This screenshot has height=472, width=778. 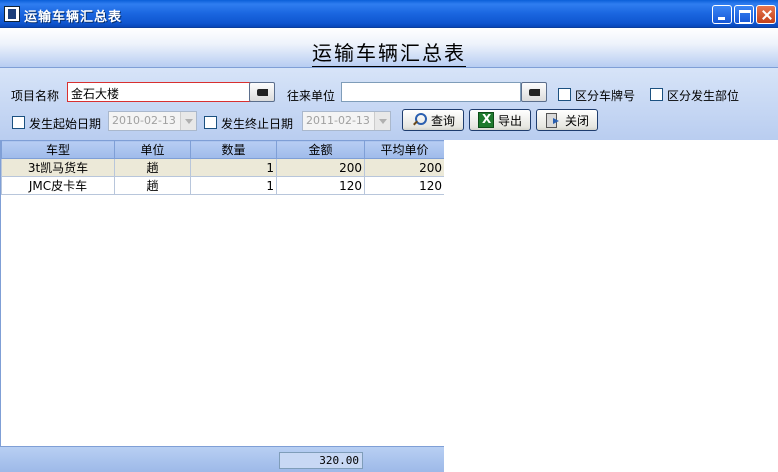 I want to click on query-button-label: 查询, so click(x=442, y=120).